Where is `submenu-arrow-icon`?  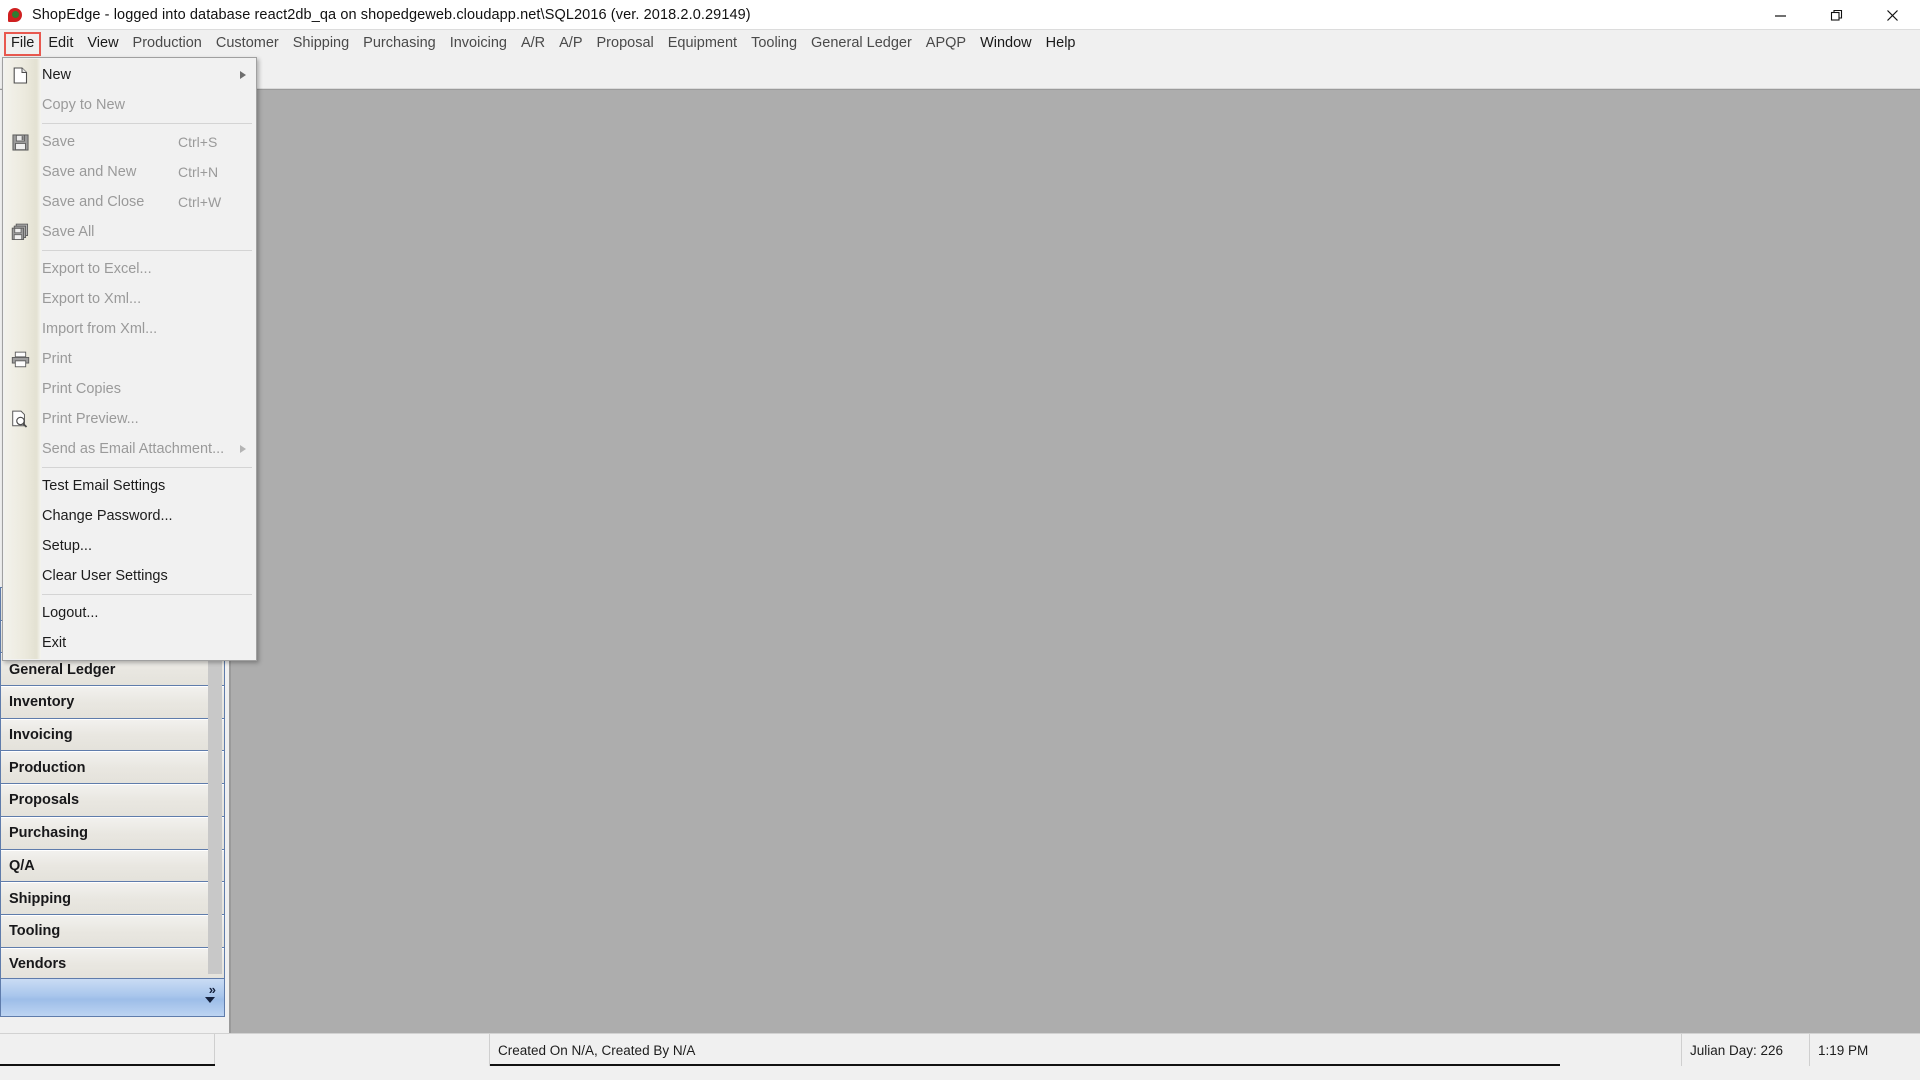
submenu-arrow-icon is located at coordinates (243, 449).